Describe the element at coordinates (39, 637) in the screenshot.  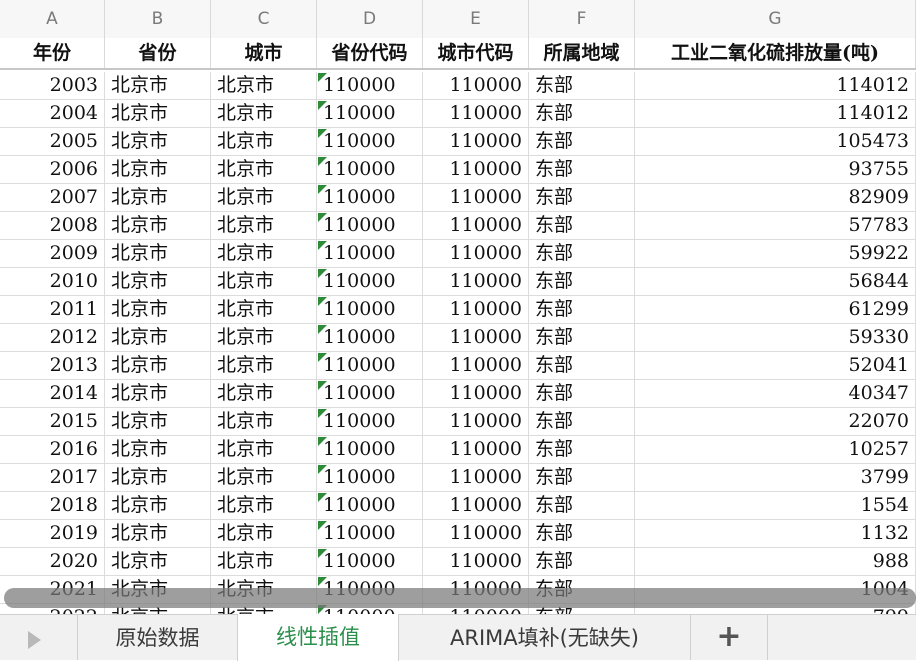
I see `tab-scroll-button` at that location.